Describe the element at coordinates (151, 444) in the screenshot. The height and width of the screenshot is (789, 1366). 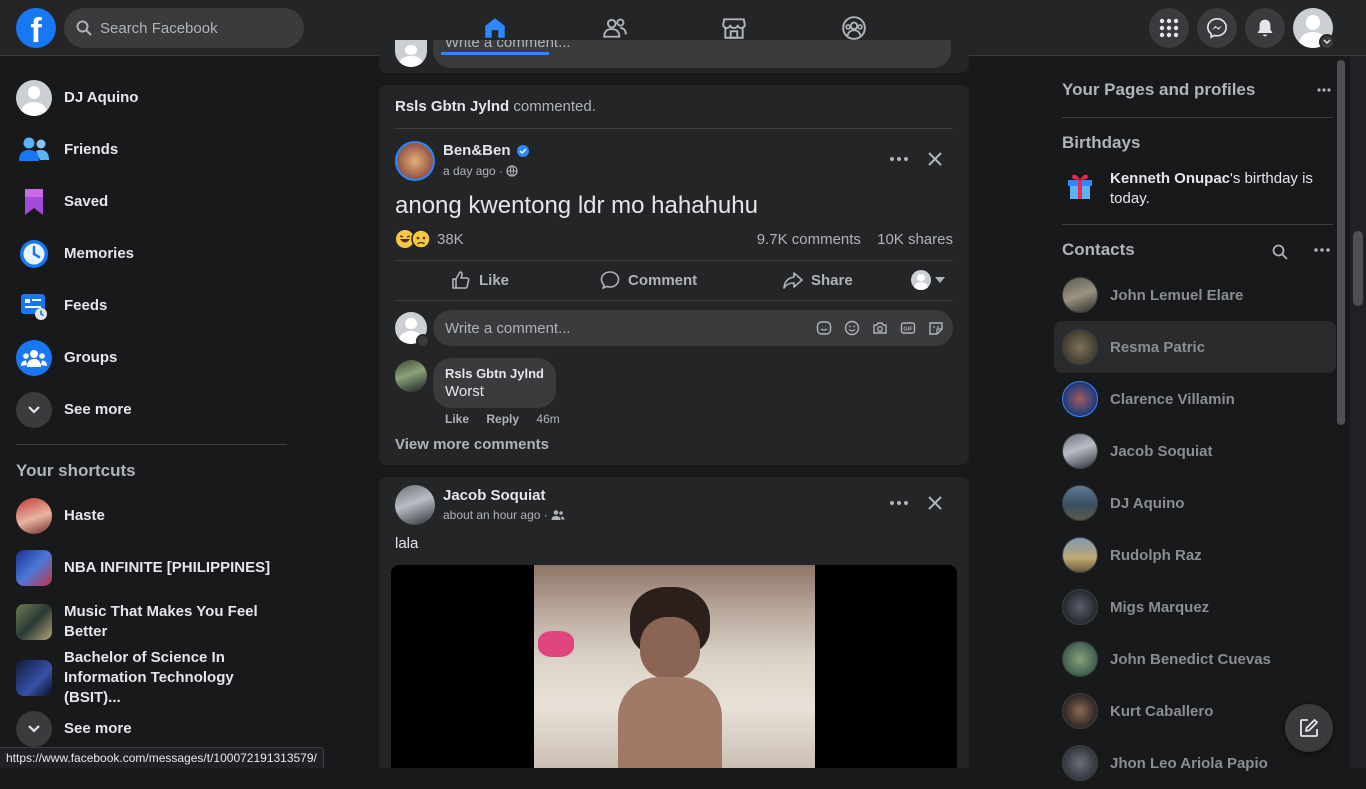
I see `sidebar-divider` at that location.